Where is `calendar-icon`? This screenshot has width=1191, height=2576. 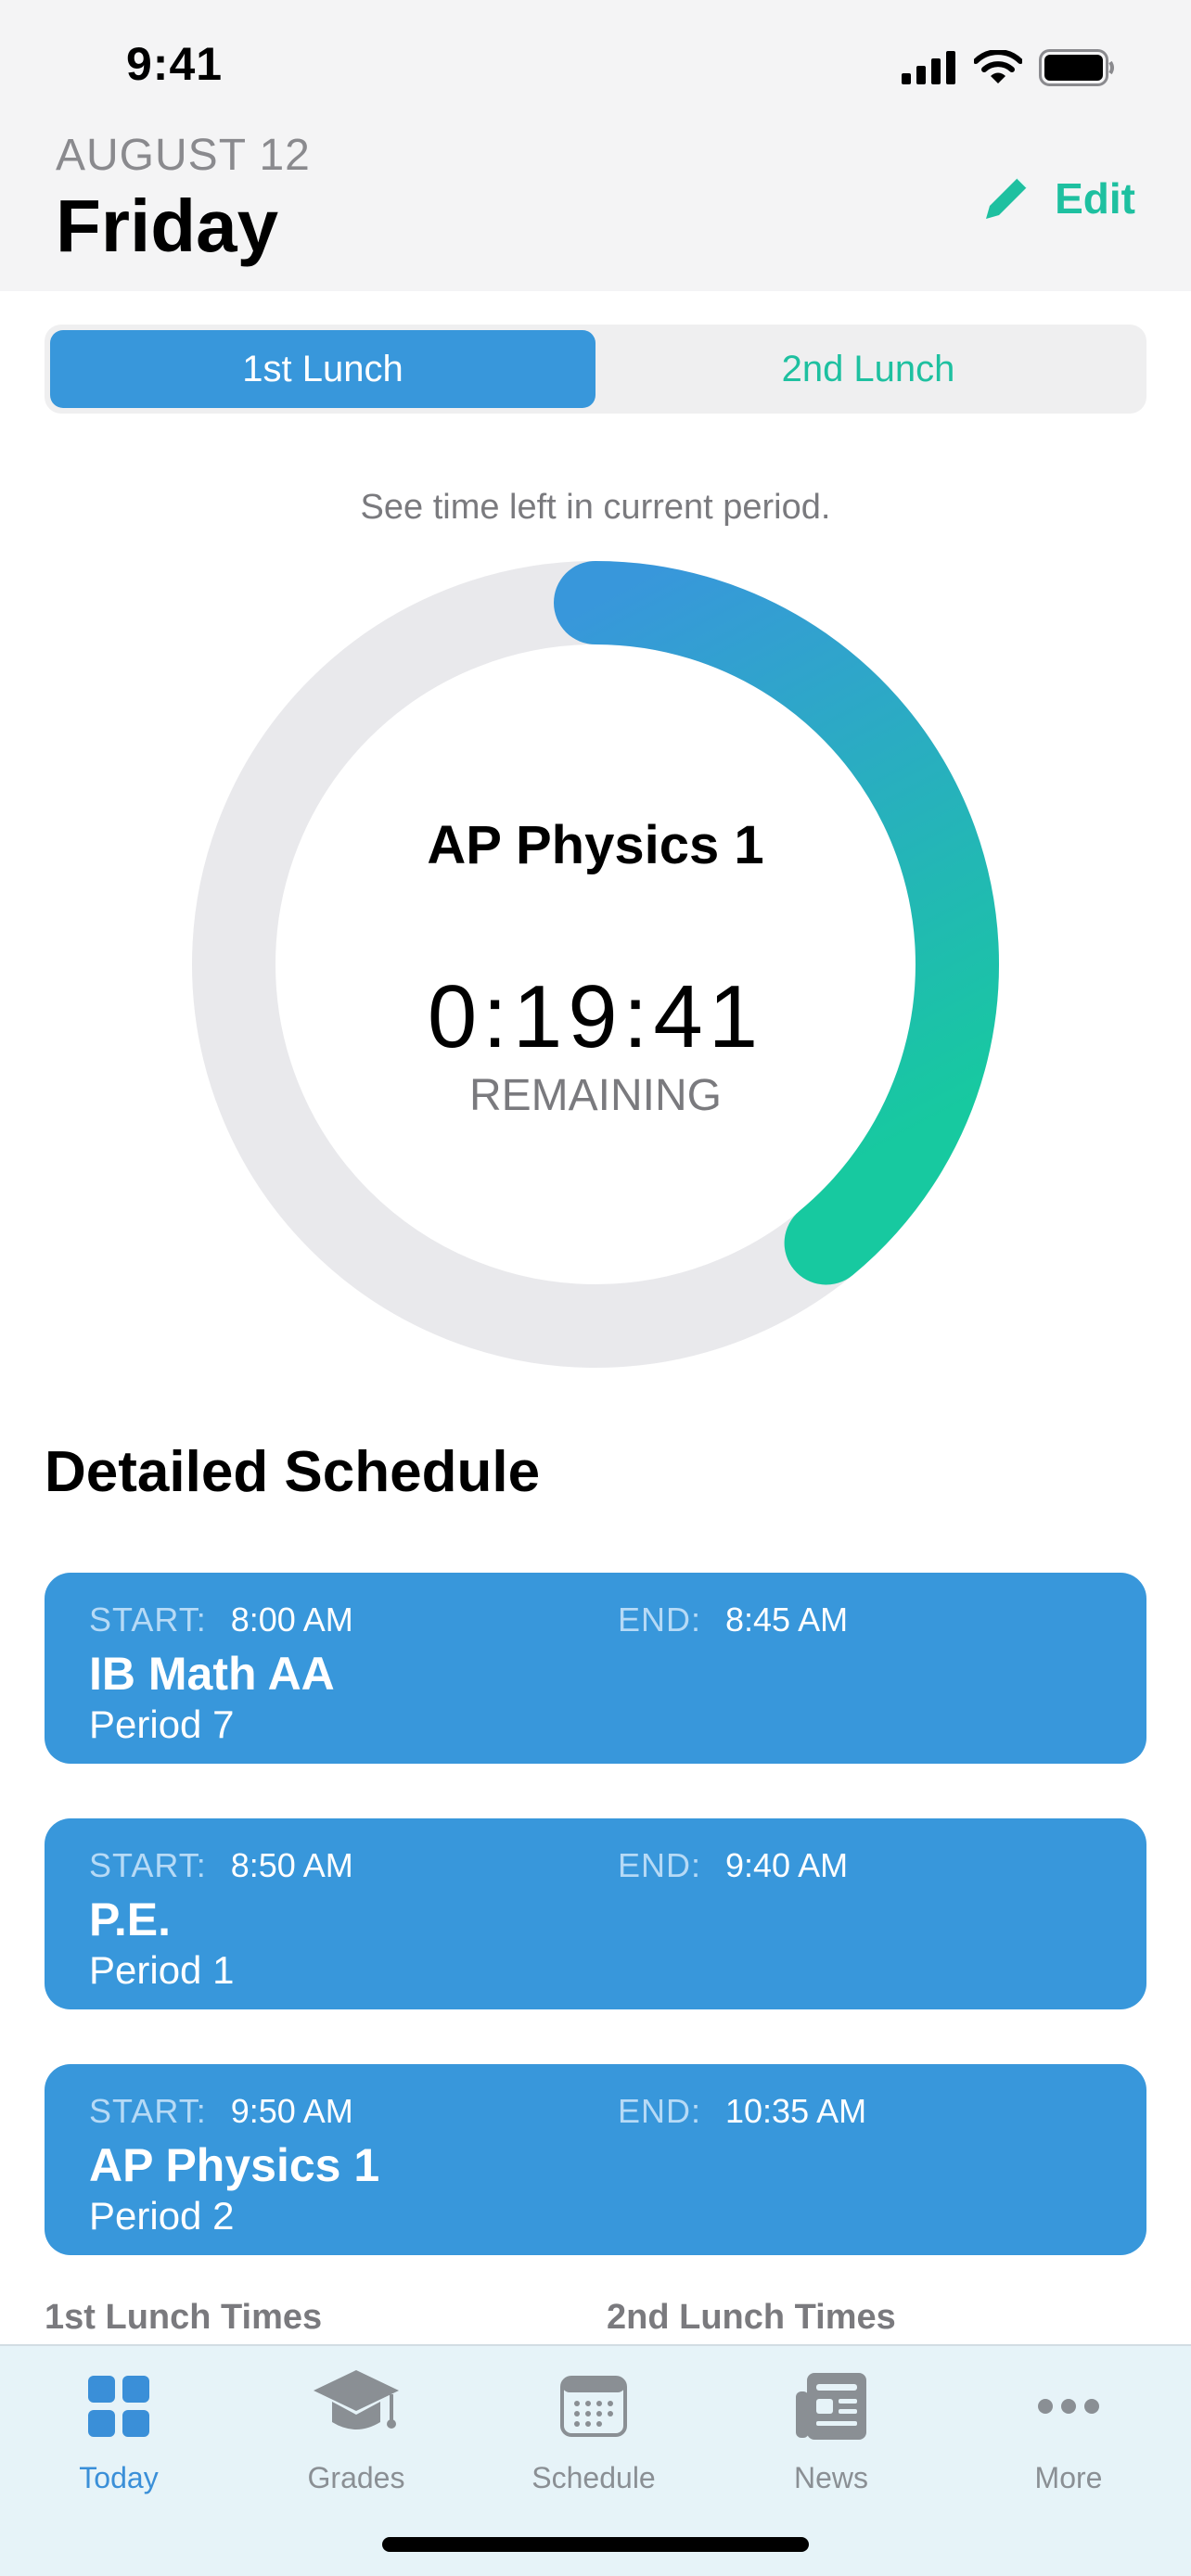 calendar-icon is located at coordinates (593, 2406).